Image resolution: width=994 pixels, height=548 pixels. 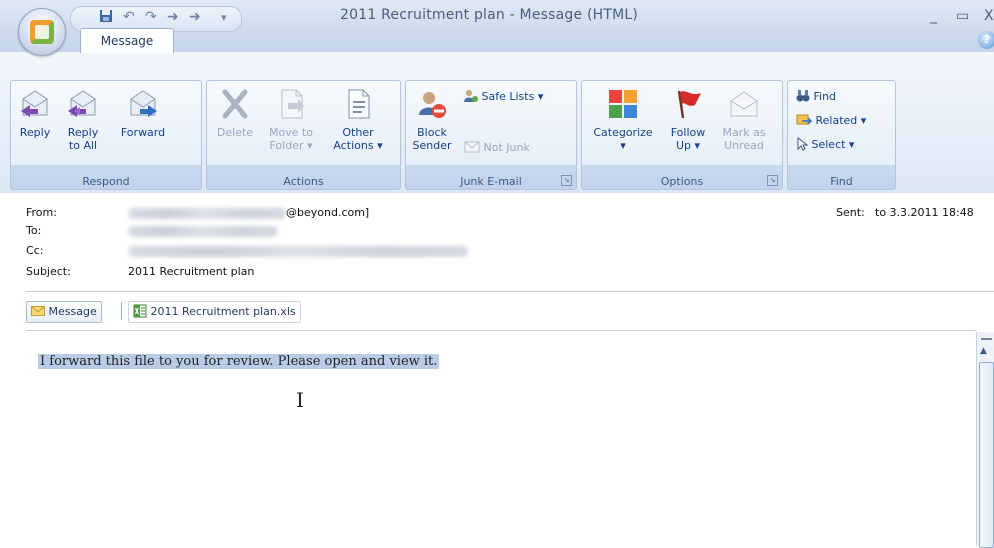 What do you see at coordinates (831, 120) in the screenshot?
I see `related-button: Related ▾` at bounding box center [831, 120].